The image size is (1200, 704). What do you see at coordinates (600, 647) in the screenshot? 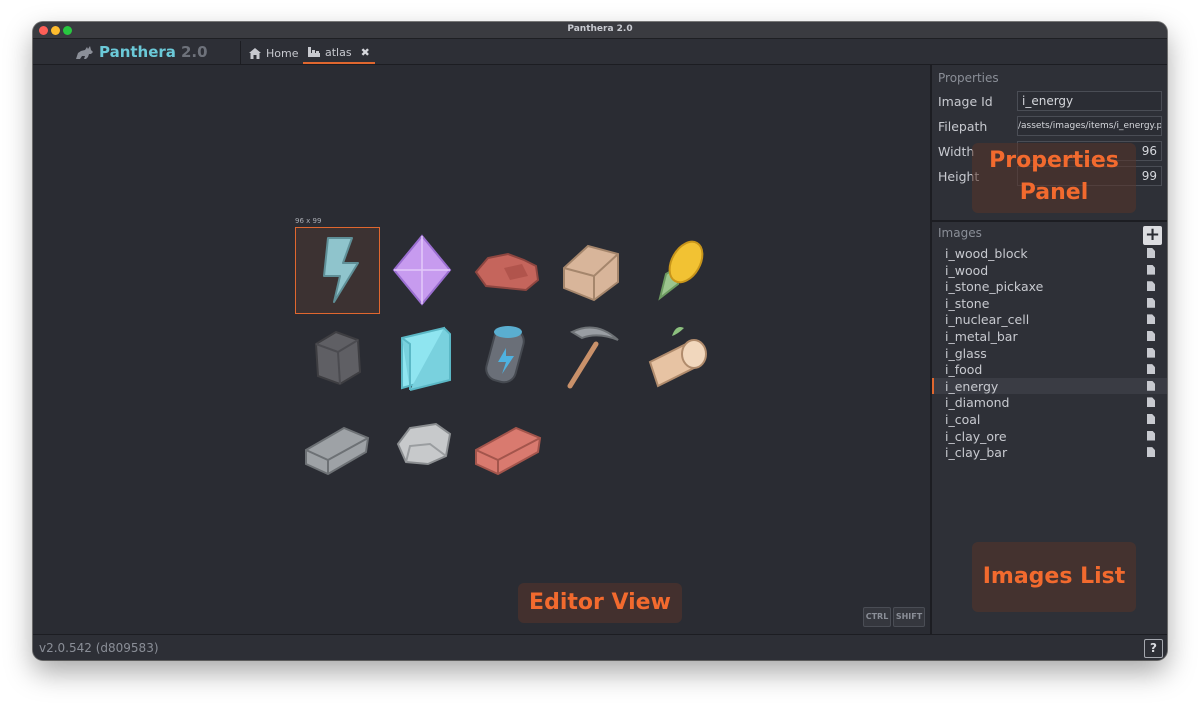
I see `status-bar: v2.0.542 (d809583) ?` at bounding box center [600, 647].